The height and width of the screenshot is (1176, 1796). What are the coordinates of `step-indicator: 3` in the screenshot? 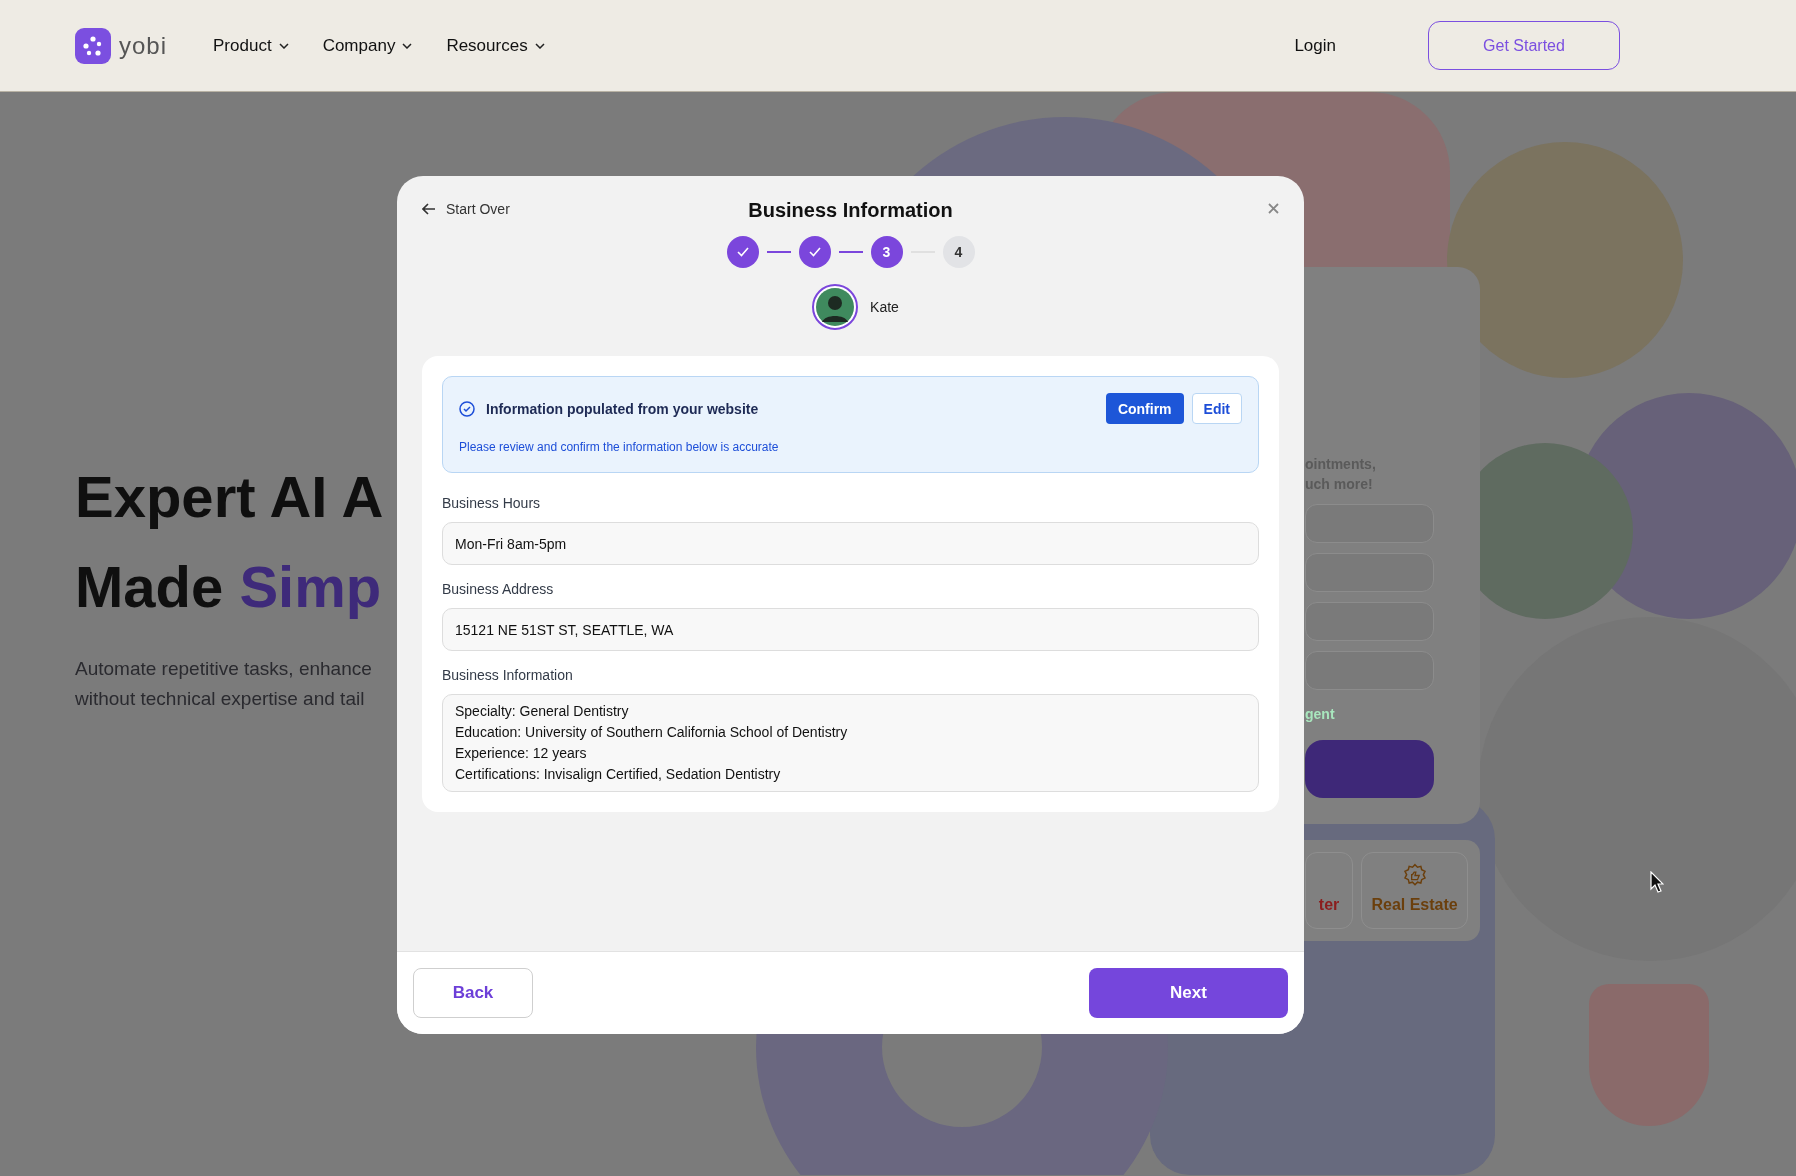 It's located at (886, 252).